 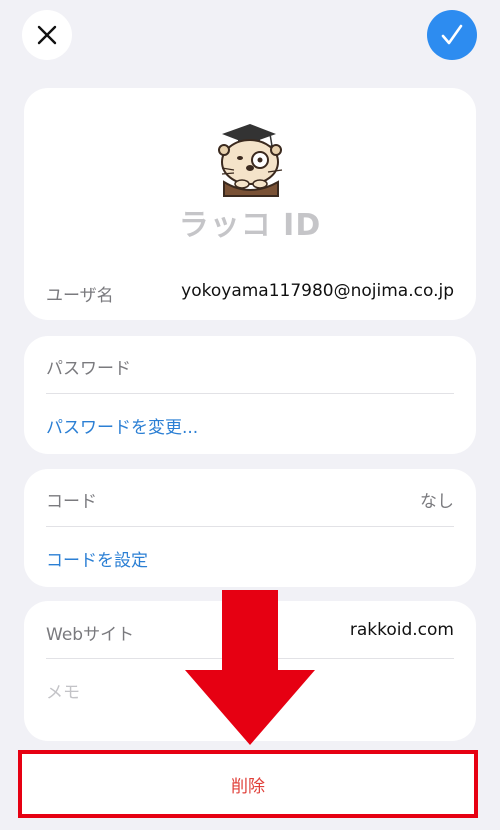 I want to click on checkmark-icon, so click(x=452, y=34).